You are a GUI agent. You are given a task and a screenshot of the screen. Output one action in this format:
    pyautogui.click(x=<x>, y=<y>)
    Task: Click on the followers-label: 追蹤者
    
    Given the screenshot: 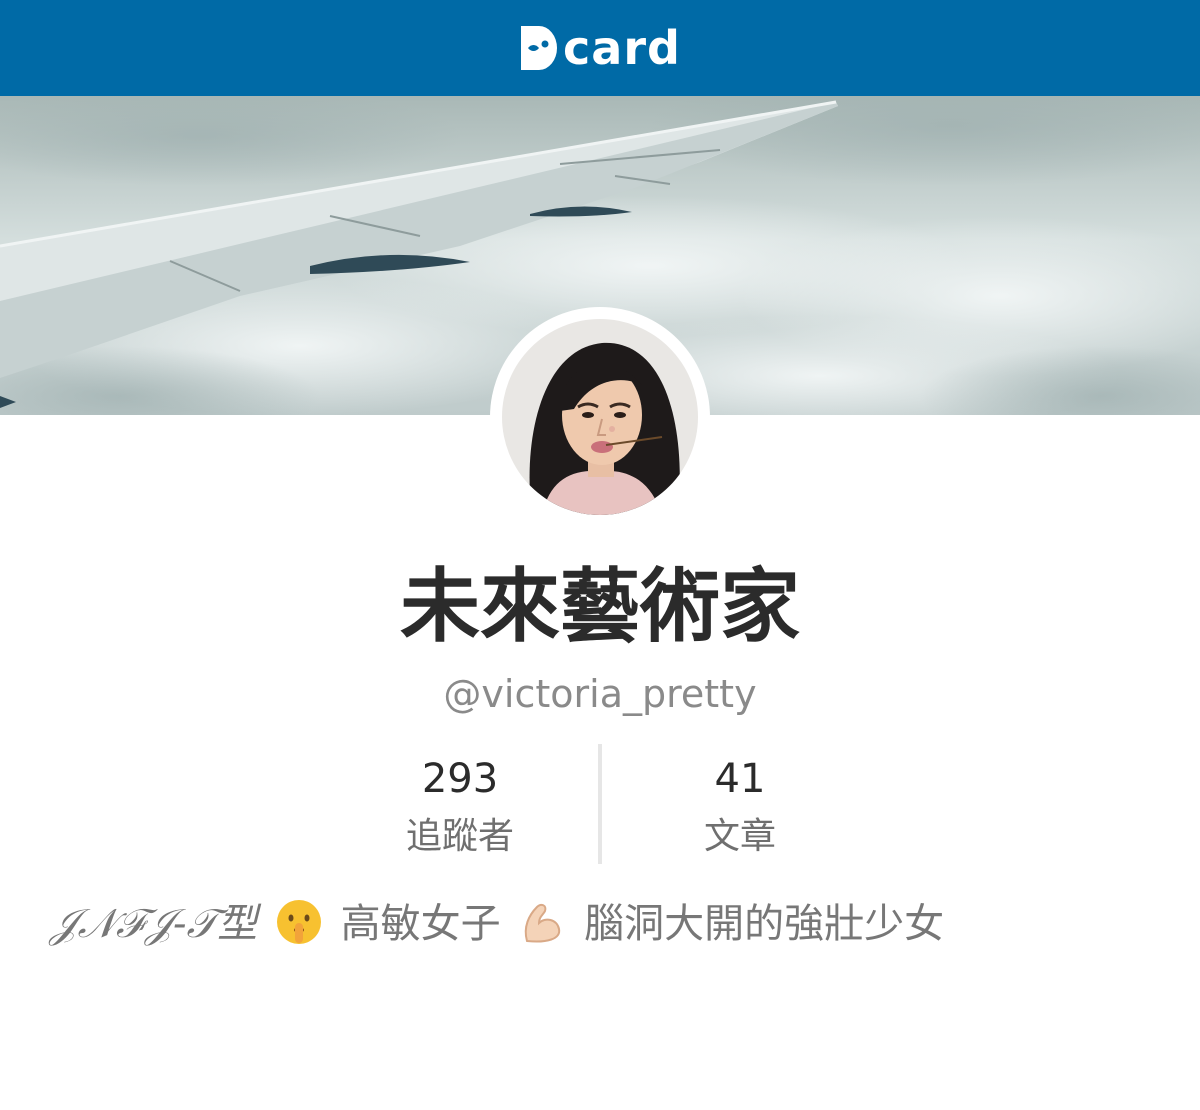 What is the action you would take?
    pyautogui.click(x=459, y=836)
    